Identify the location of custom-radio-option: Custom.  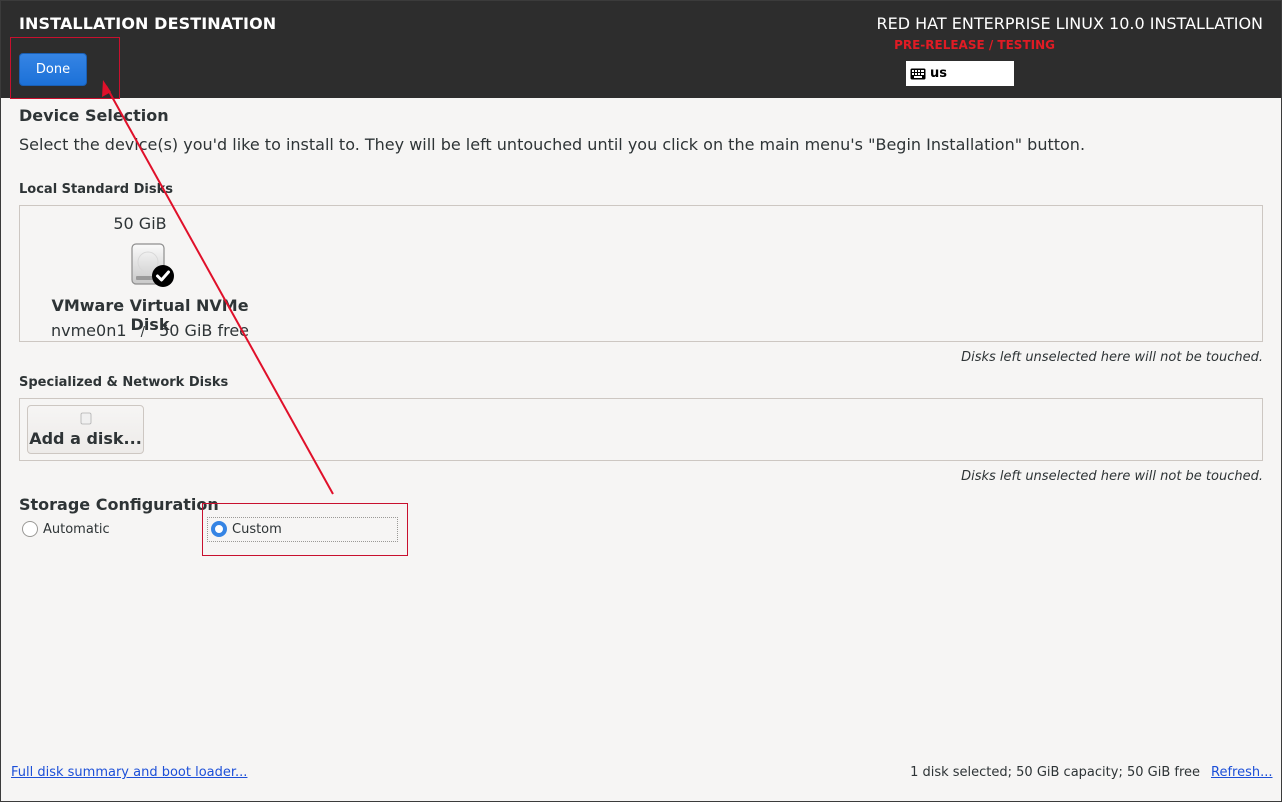
(246, 529).